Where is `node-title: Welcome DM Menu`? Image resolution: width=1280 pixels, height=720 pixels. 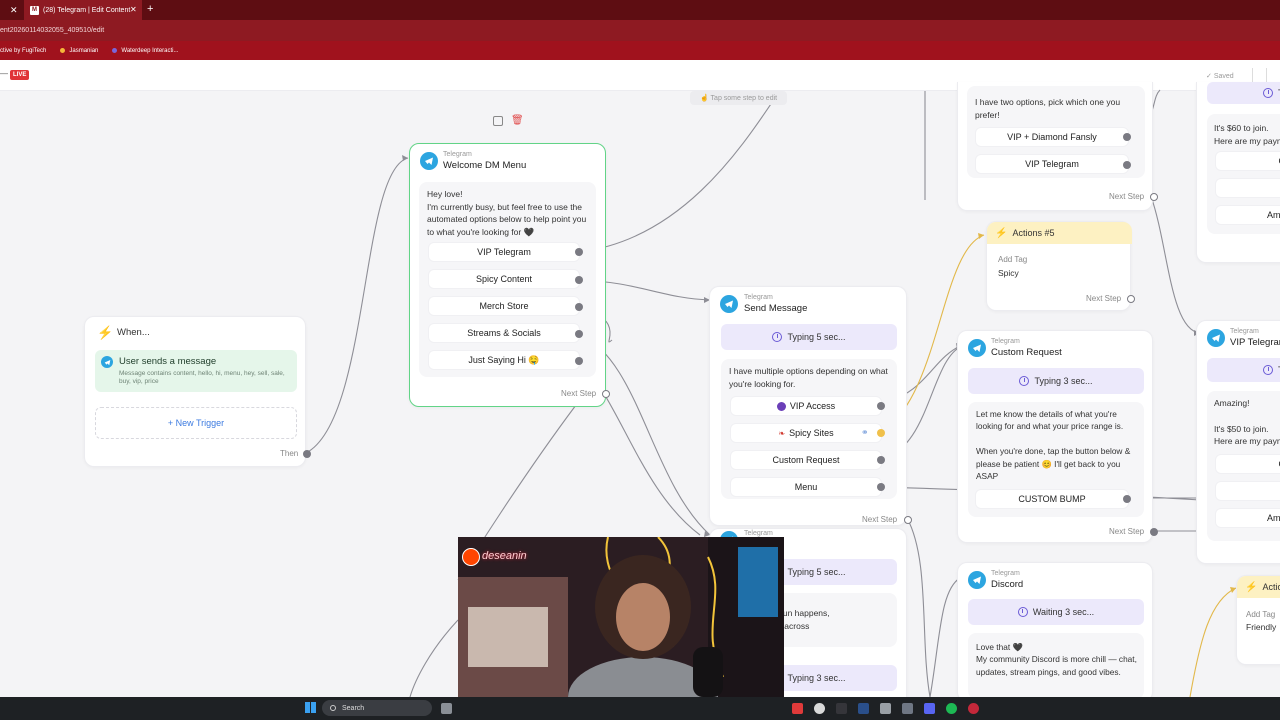
node-title: Welcome DM Menu is located at coordinates (485, 165).